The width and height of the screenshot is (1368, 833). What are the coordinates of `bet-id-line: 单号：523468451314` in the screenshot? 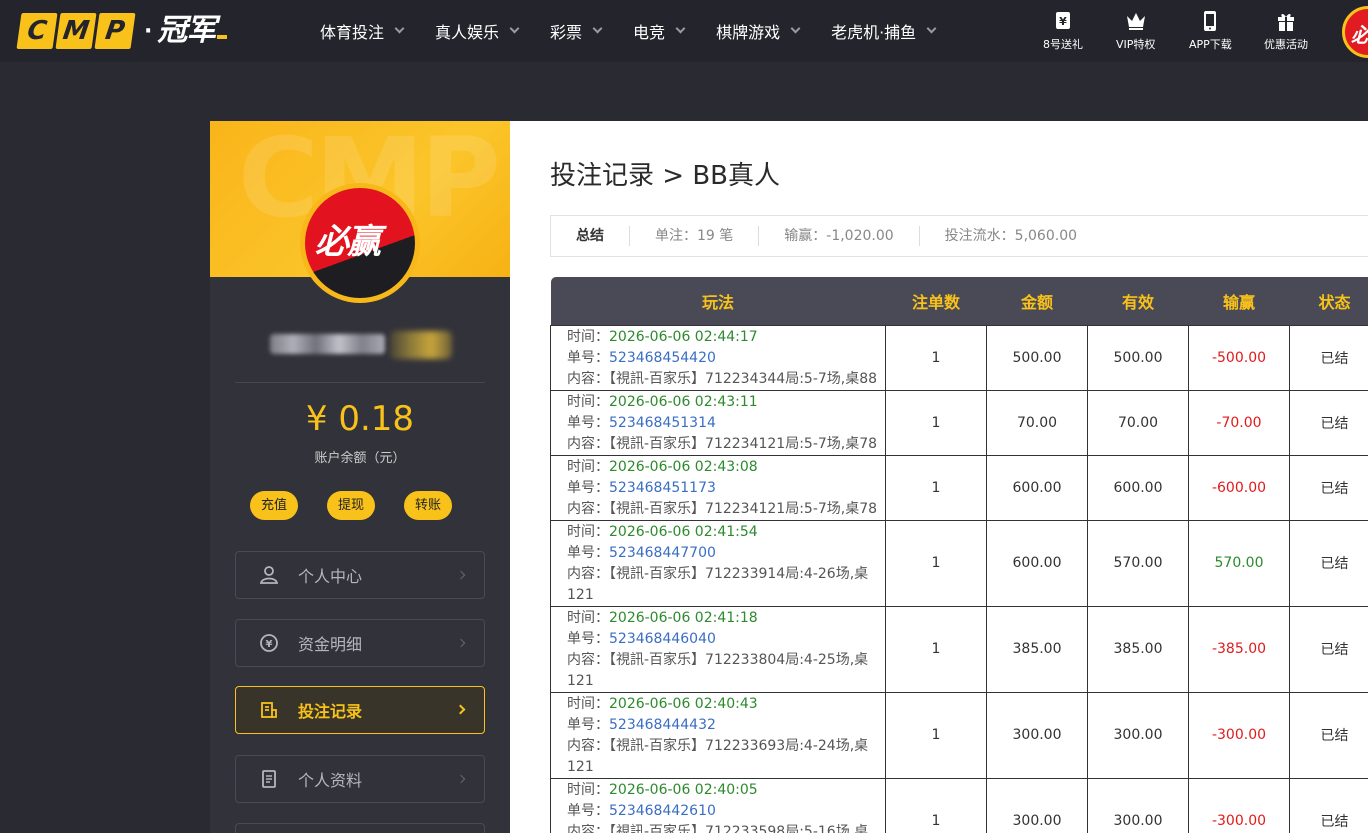 It's located at (723, 423).